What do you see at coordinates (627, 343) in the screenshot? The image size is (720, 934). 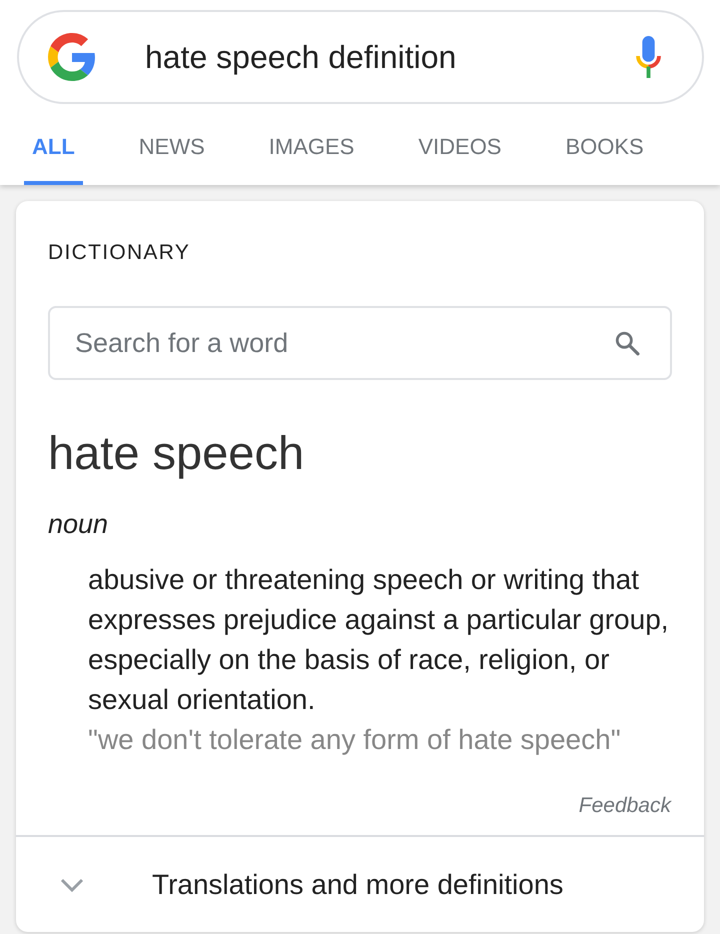 I see `search-icon` at bounding box center [627, 343].